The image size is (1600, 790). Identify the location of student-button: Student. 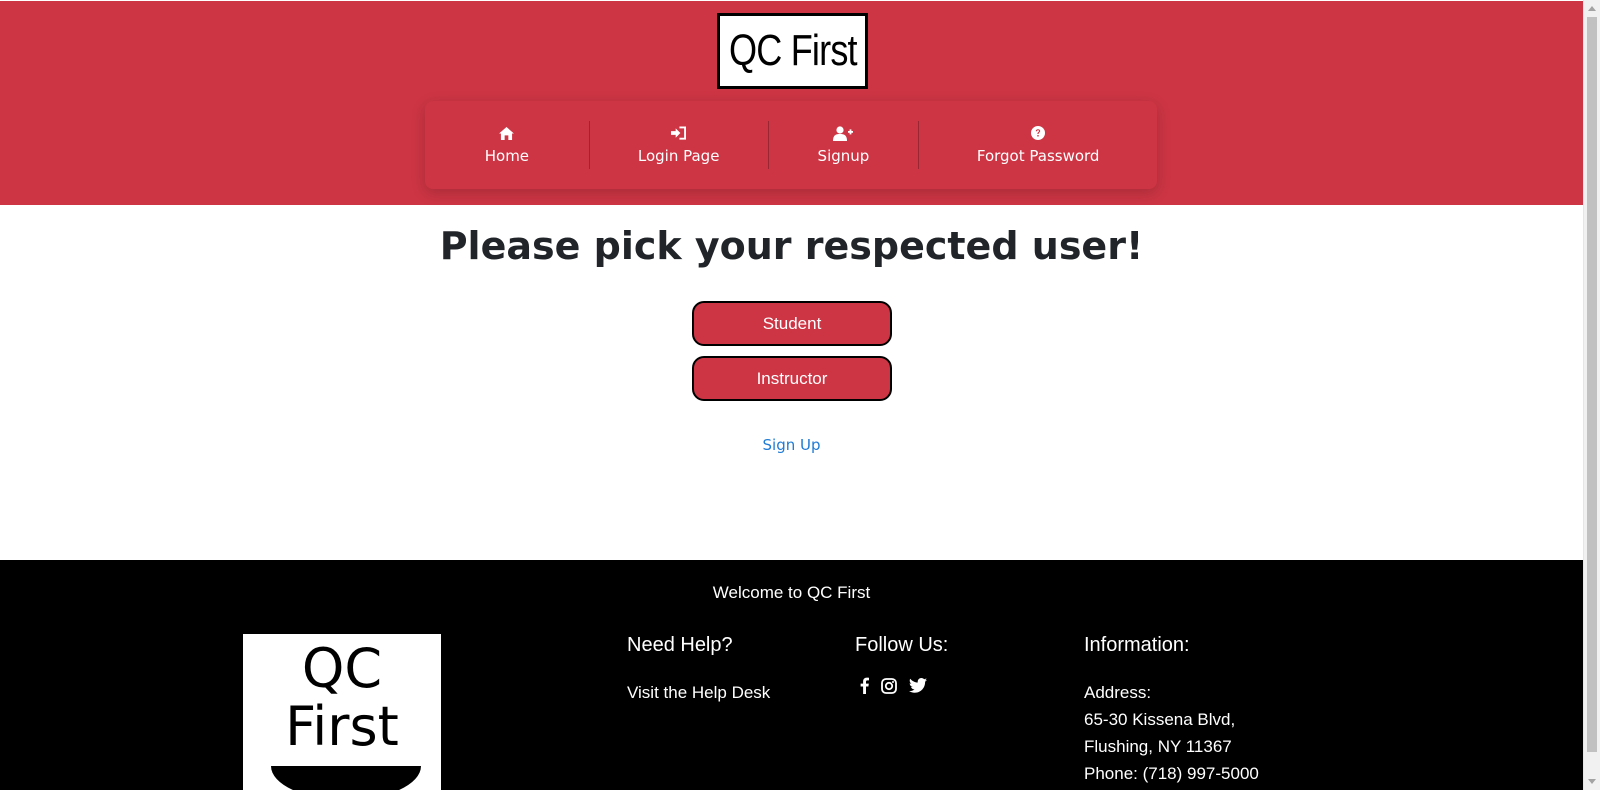
(792, 323).